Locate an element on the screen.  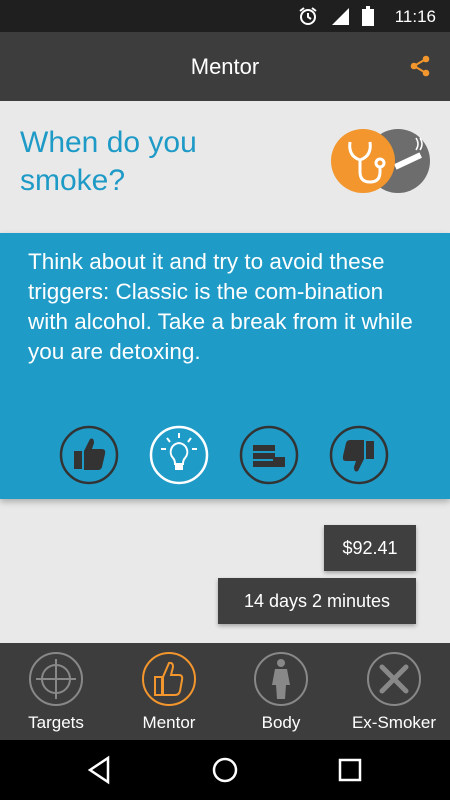
status-icons is located at coordinates (336, 16).